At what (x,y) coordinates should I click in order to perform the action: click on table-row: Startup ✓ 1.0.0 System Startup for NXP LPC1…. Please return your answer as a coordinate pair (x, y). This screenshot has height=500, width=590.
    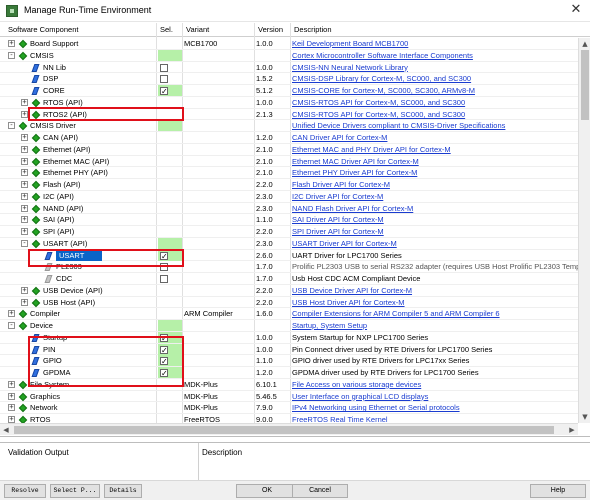
    Looking at the image, I should click on (289, 337).